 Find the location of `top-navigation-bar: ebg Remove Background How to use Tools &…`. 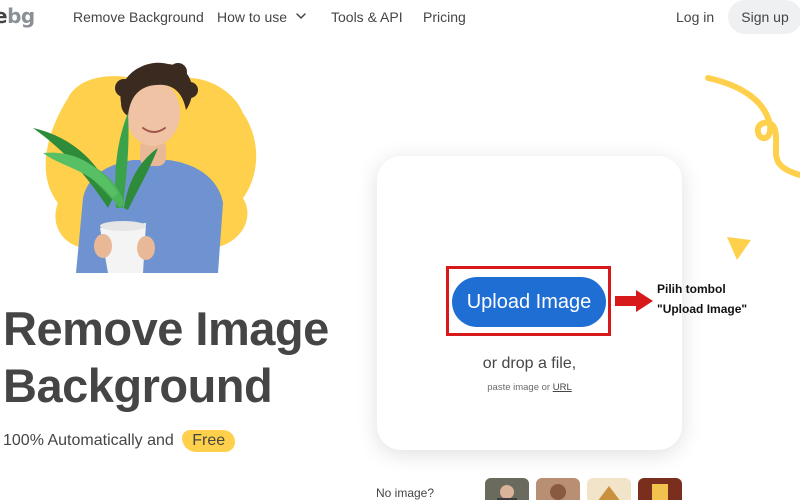

top-navigation-bar: ebg Remove Background How to use Tools &… is located at coordinates (400, 17).